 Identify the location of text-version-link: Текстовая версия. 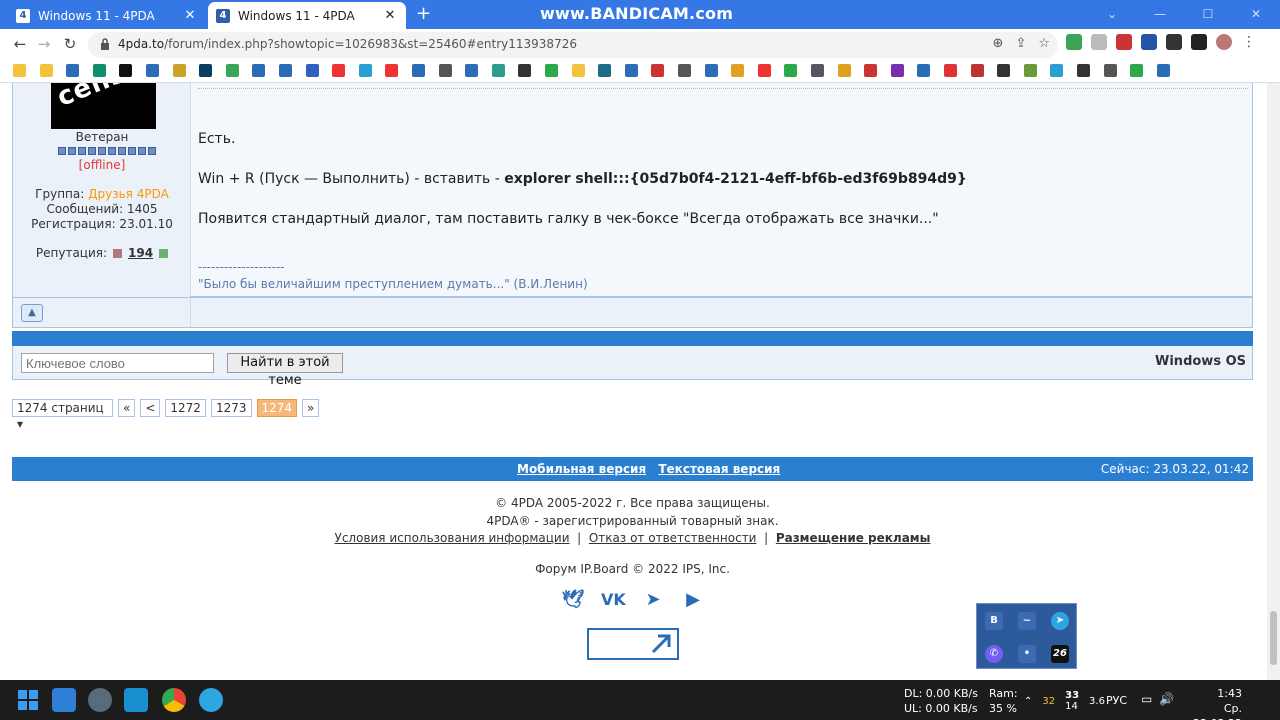
(719, 469).